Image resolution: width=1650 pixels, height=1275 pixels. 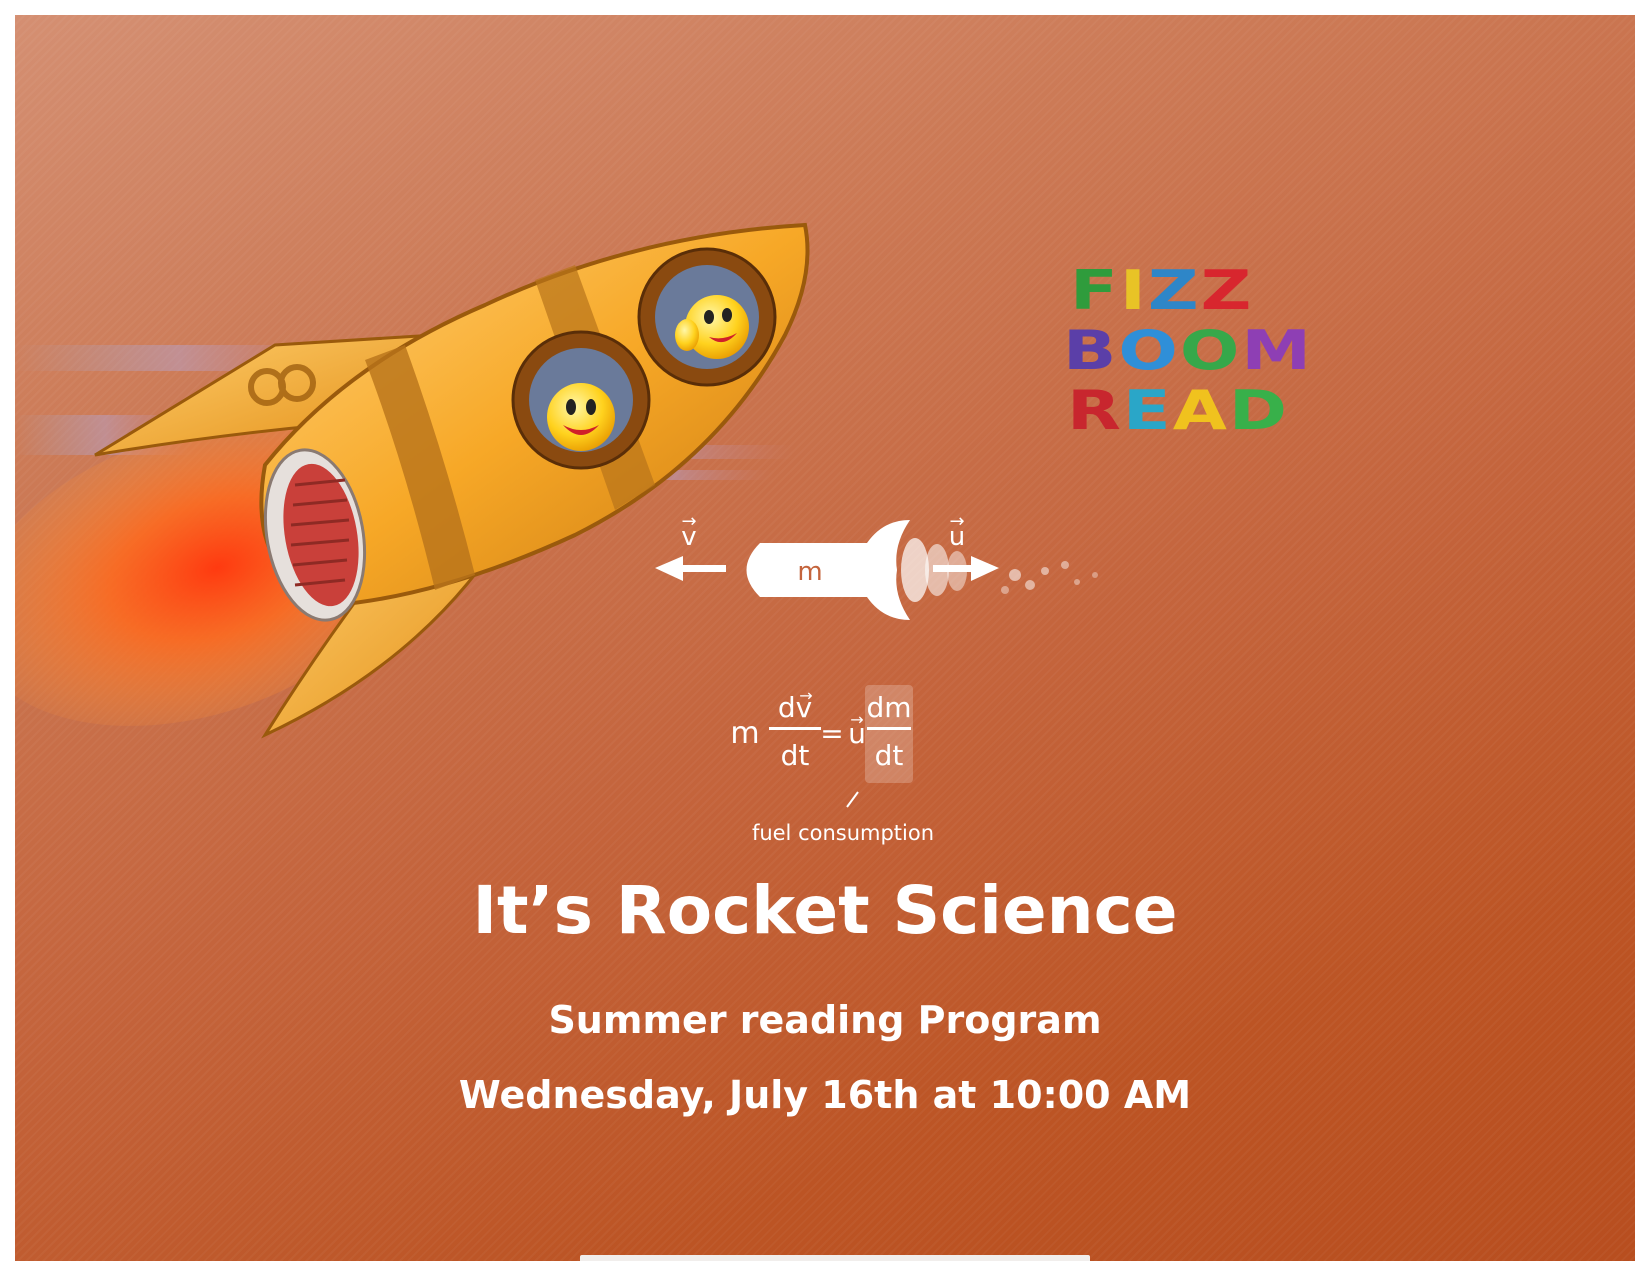 What do you see at coordinates (831, 733) in the screenshot?
I see `equation-equals: =` at bounding box center [831, 733].